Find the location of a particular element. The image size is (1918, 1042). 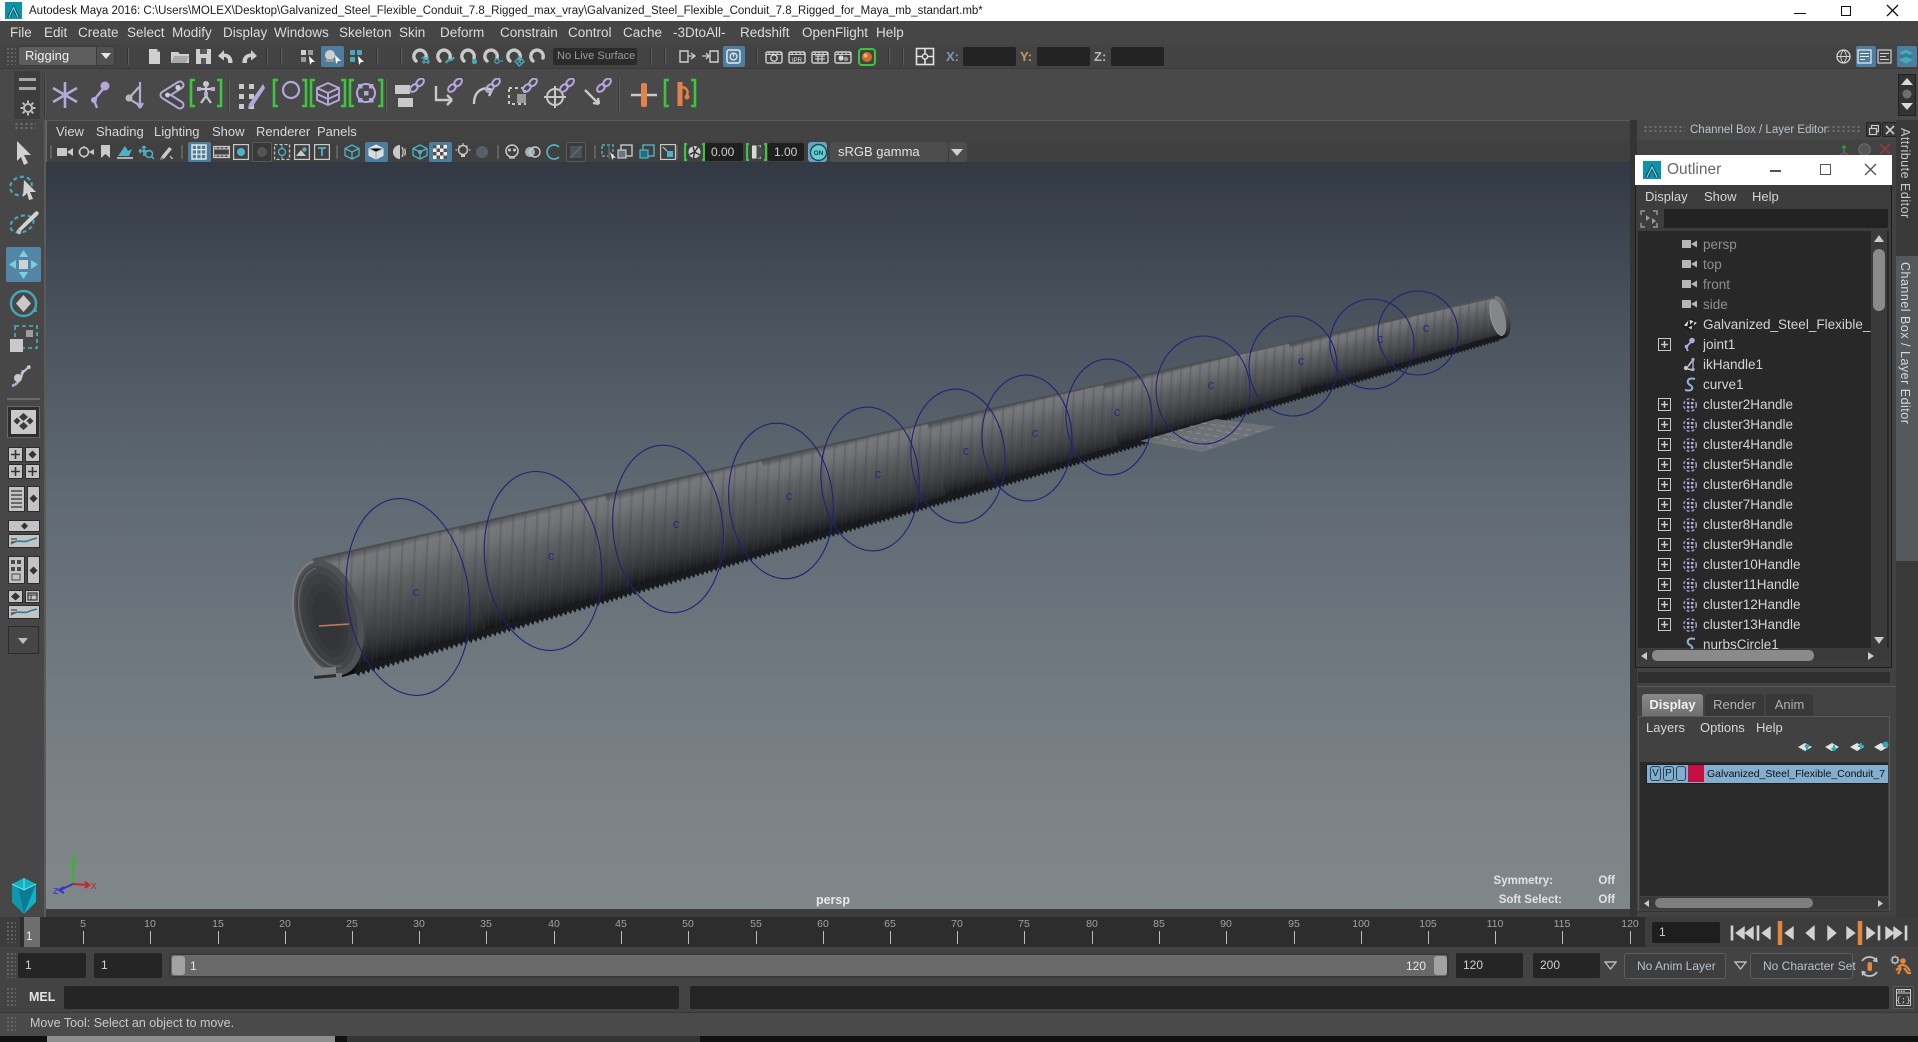

svg-text: Soft Select: is located at coordinates (1530, 900).